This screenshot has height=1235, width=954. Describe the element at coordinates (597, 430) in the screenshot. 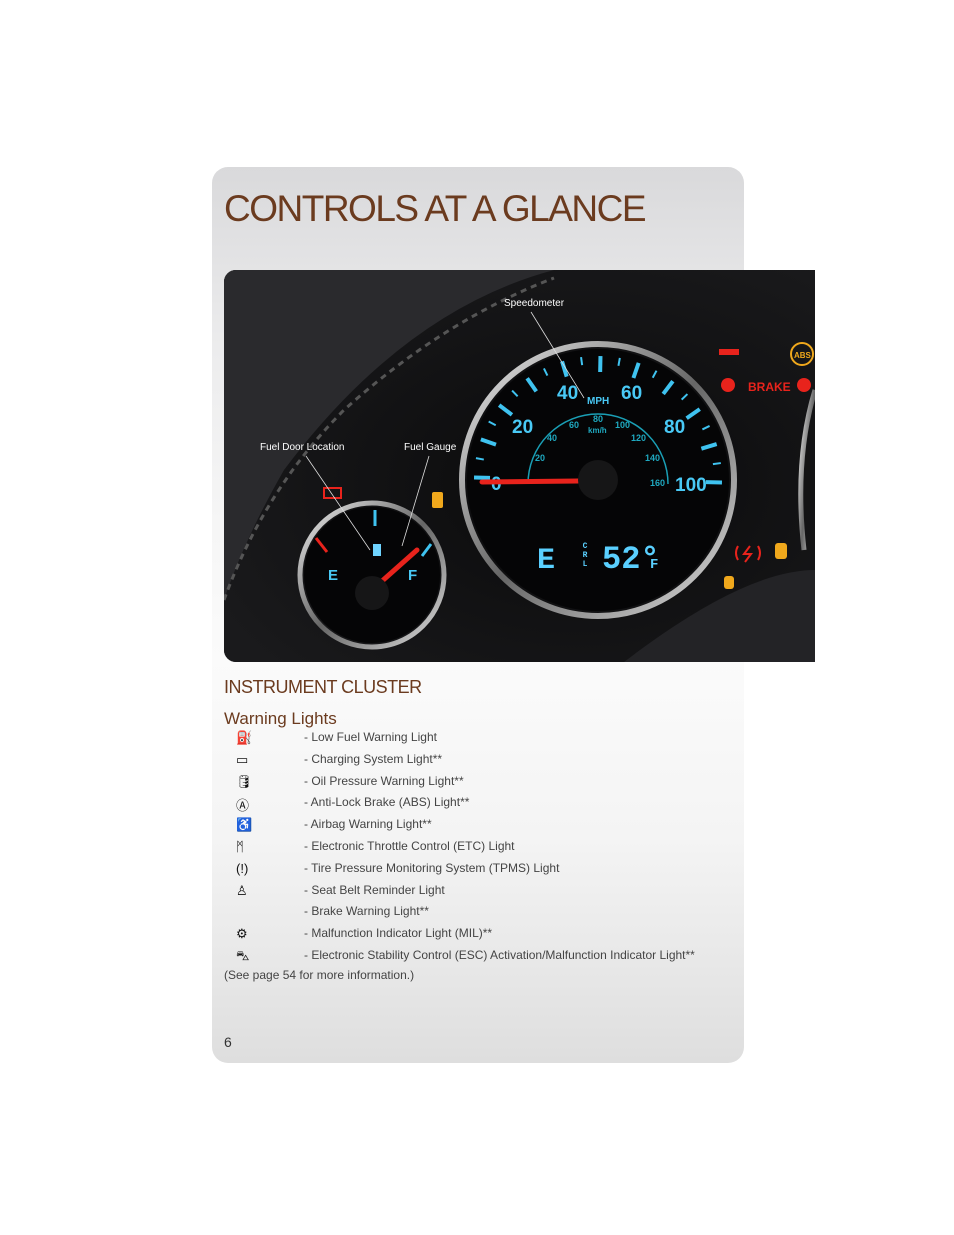

I see `kmh-unit: km/h` at that location.